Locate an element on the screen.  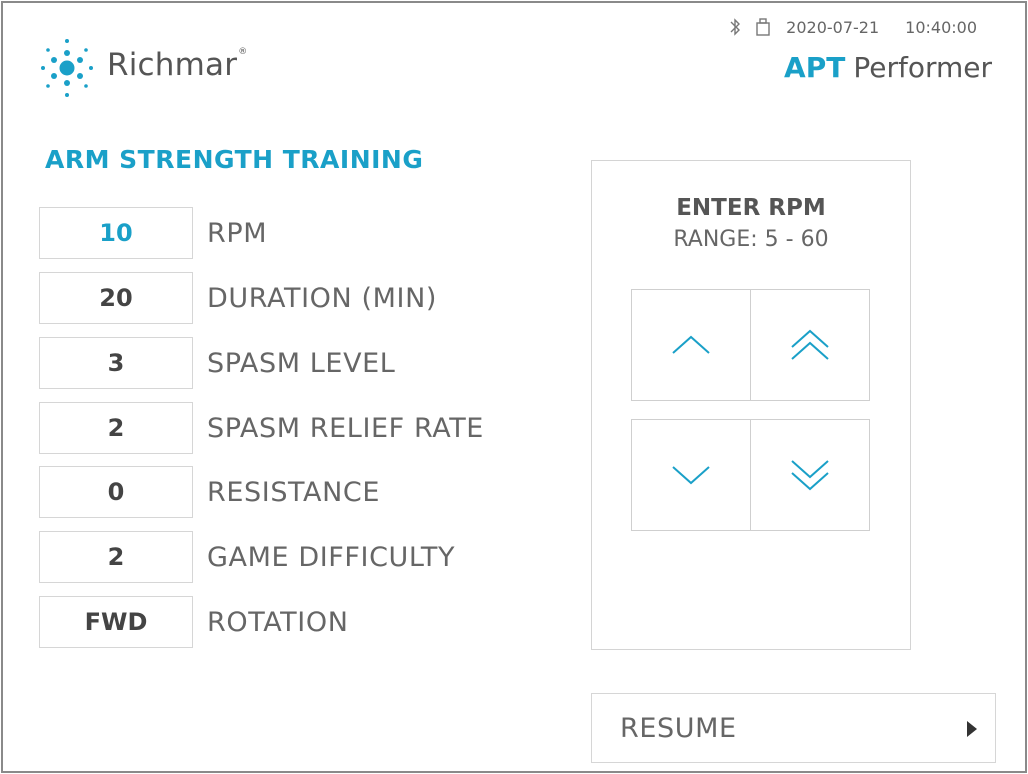
param-spasm-relief-rate: 2 SPASM RELIEF RATE is located at coordinates (299, 429).